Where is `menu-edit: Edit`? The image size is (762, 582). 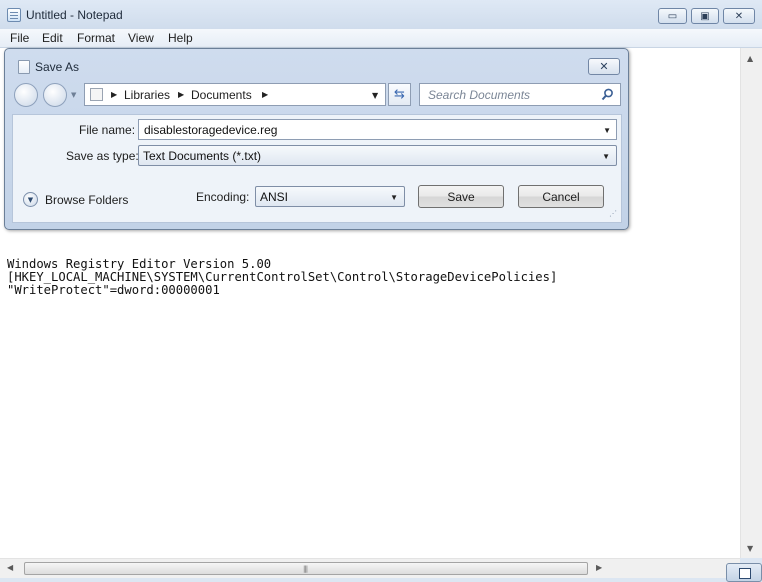 menu-edit: Edit is located at coordinates (52, 38).